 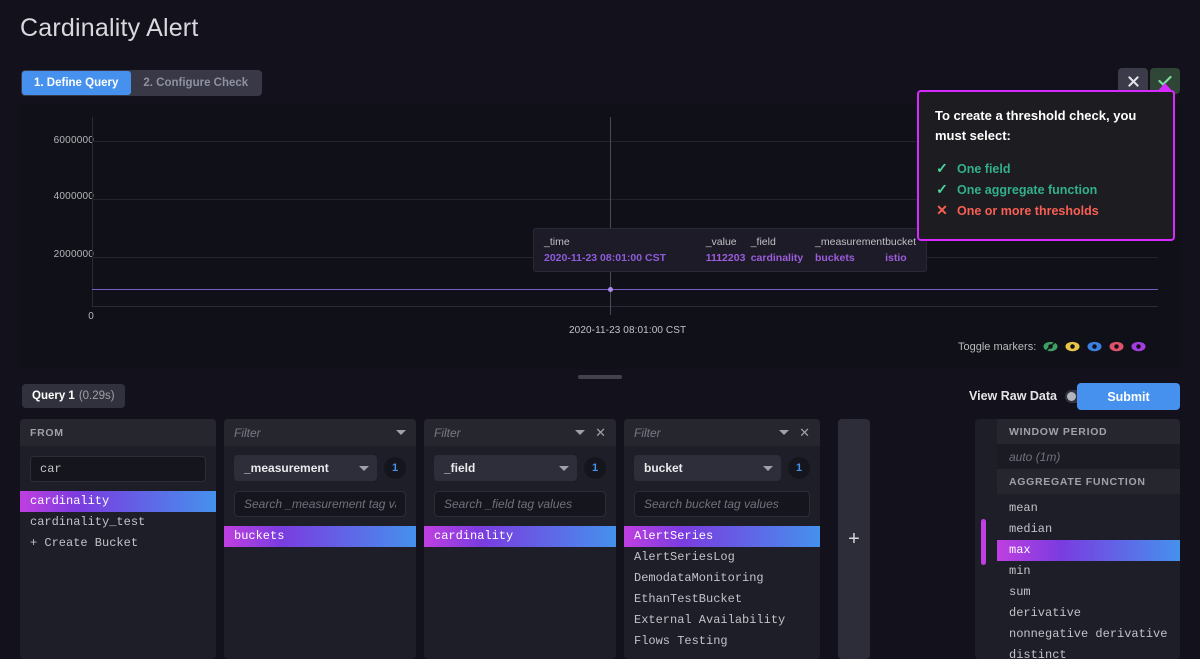 What do you see at coordinates (942, 210) in the screenshot?
I see `x-icon: ✕` at bounding box center [942, 210].